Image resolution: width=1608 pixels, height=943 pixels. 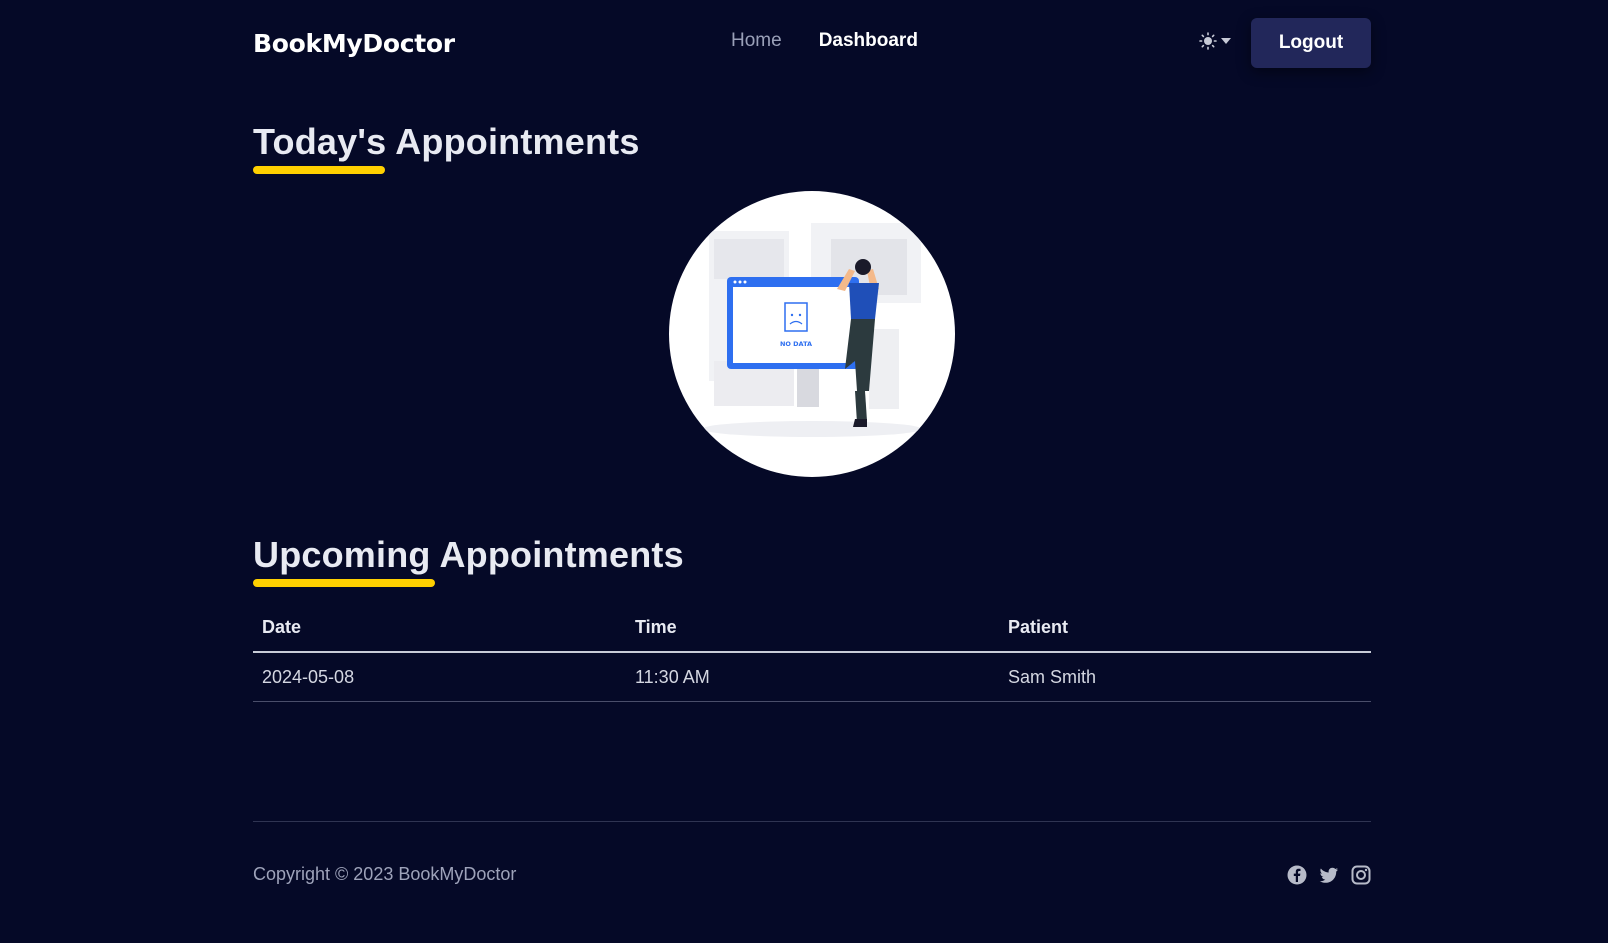 What do you see at coordinates (756, 41) in the screenshot?
I see `nav-home-link: Home` at bounding box center [756, 41].